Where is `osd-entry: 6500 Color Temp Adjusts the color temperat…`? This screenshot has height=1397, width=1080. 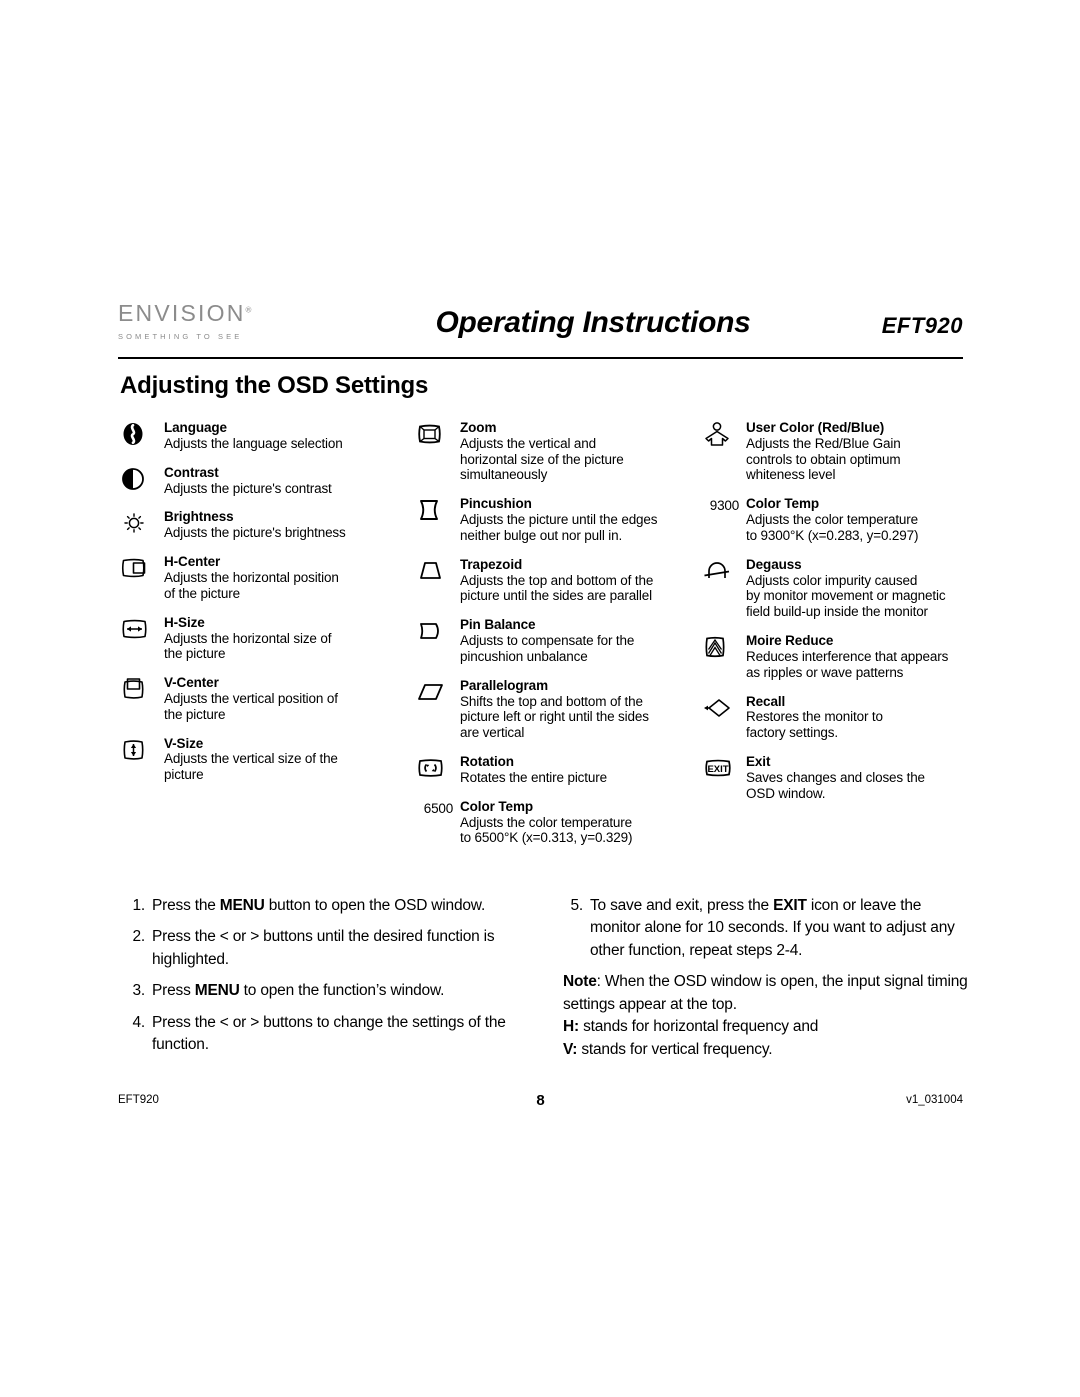 osd-entry: 6500 Color Temp Adjusts the color temperat… is located at coordinates (558, 822).